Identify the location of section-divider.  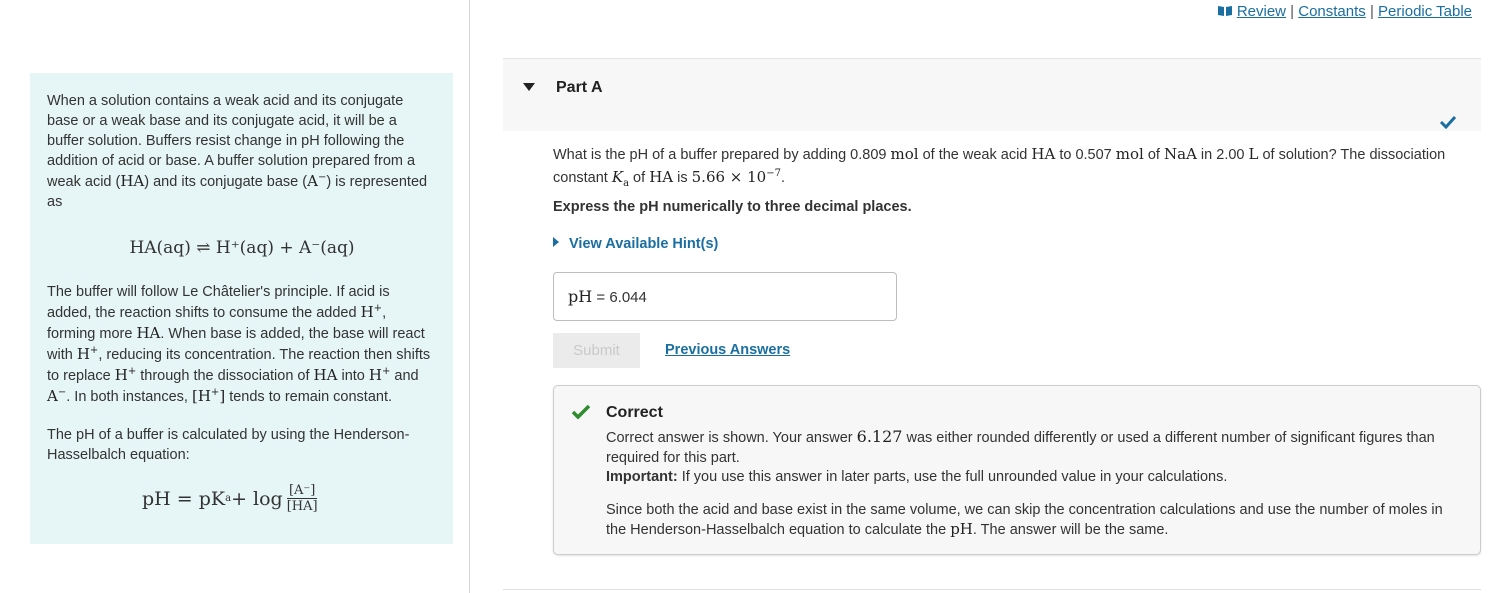
(992, 589).